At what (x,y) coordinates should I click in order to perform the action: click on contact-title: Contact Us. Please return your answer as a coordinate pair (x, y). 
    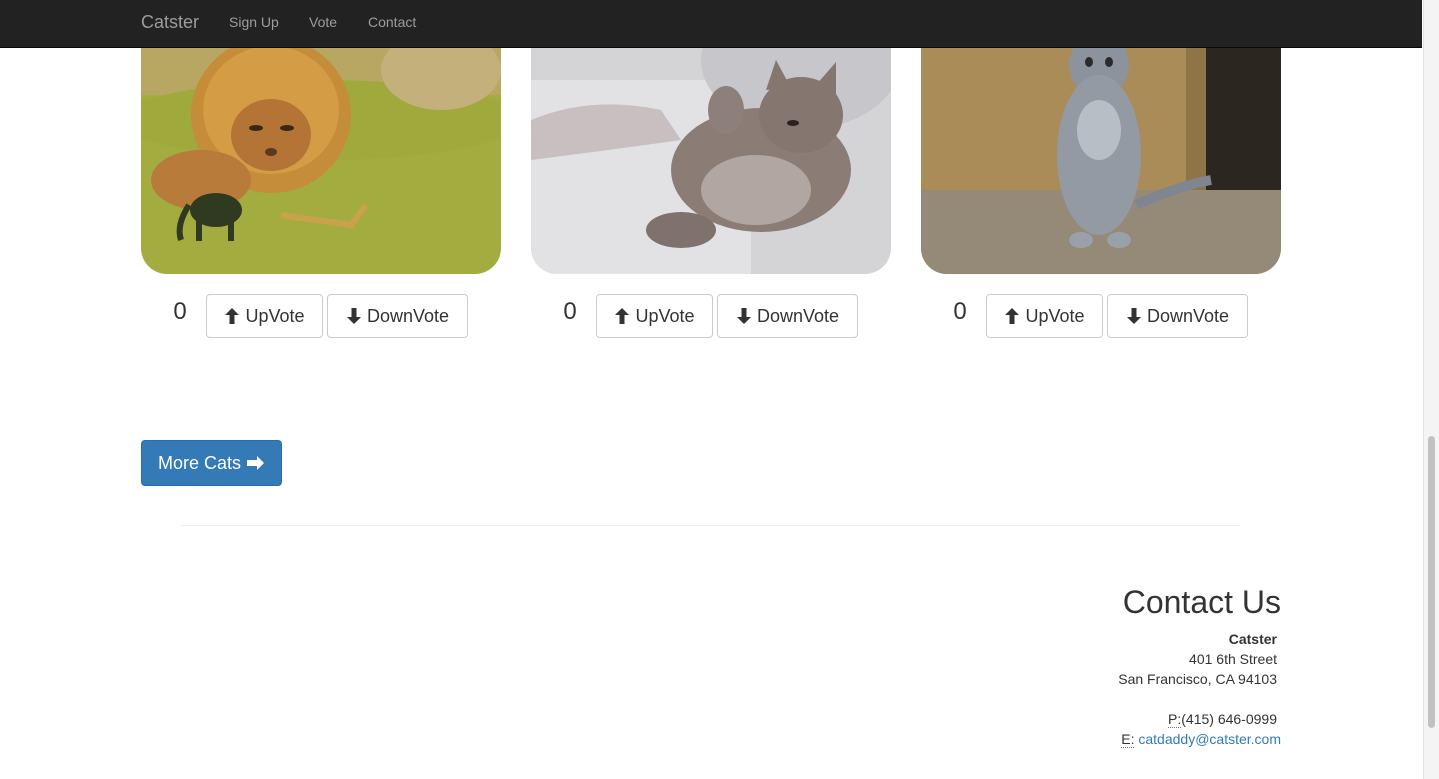
    Looking at the image, I should click on (1201, 602).